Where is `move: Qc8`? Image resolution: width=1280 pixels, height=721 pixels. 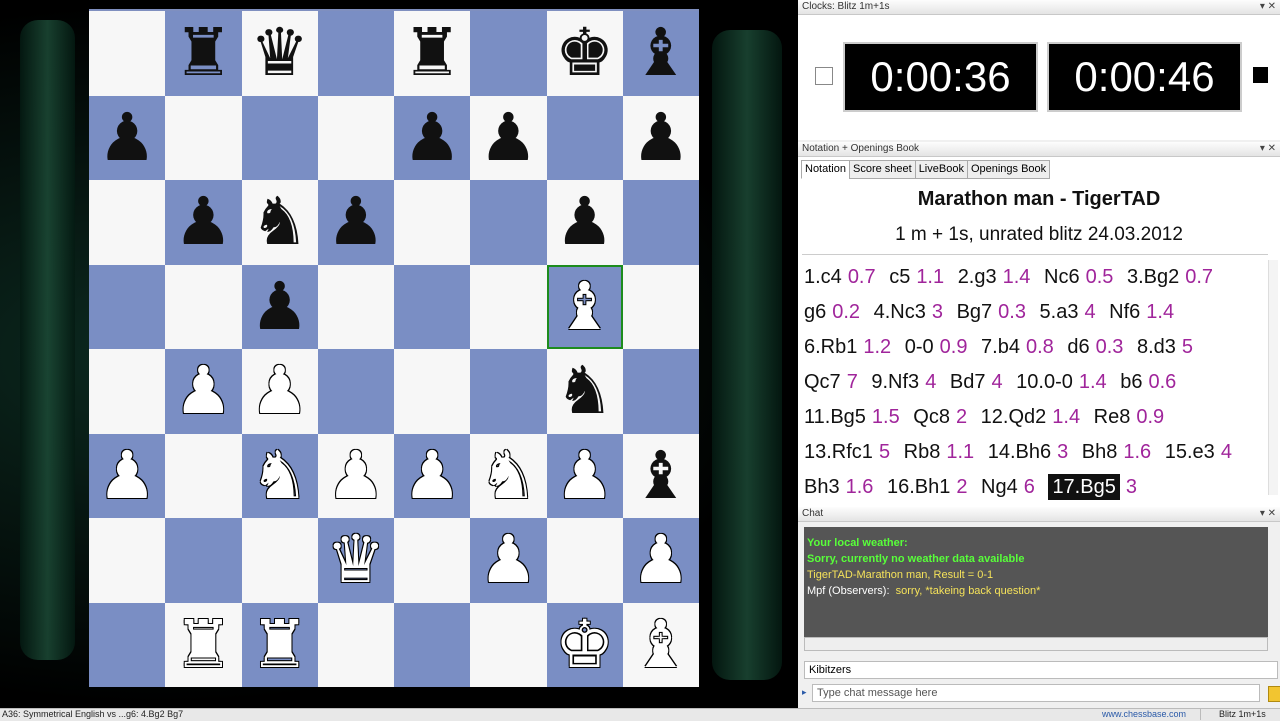
move: Qc8 is located at coordinates (931, 417).